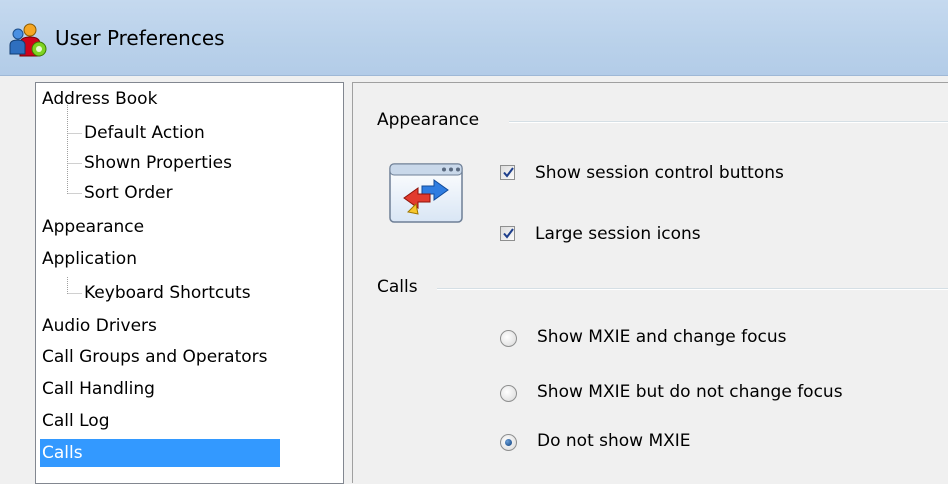 The height and width of the screenshot is (484, 948). Describe the element at coordinates (692, 289) in the screenshot. I see `calls-group-divider` at that location.